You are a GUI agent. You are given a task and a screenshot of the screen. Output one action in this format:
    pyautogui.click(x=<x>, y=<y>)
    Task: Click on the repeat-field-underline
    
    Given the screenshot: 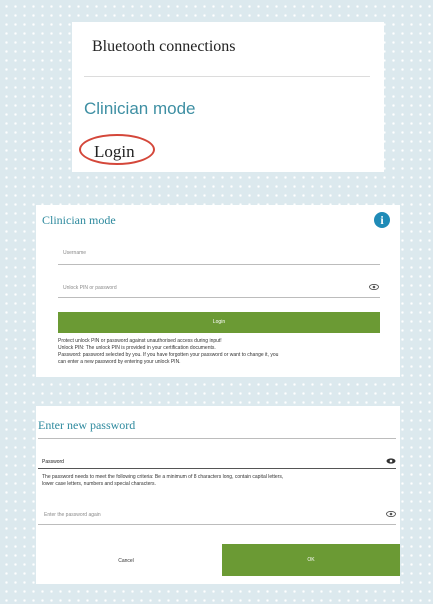 What is the action you would take?
    pyautogui.click(x=217, y=524)
    